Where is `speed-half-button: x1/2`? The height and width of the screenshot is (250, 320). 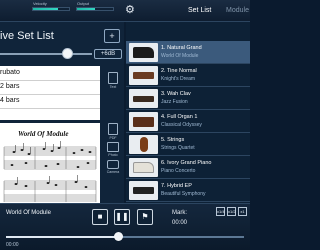 speed-half-button: x1/2 is located at coordinates (231, 211).